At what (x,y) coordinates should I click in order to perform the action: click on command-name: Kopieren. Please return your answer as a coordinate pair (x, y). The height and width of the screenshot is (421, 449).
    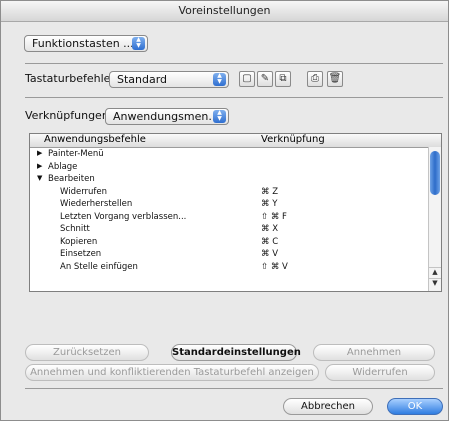
    Looking at the image, I should click on (79, 241).